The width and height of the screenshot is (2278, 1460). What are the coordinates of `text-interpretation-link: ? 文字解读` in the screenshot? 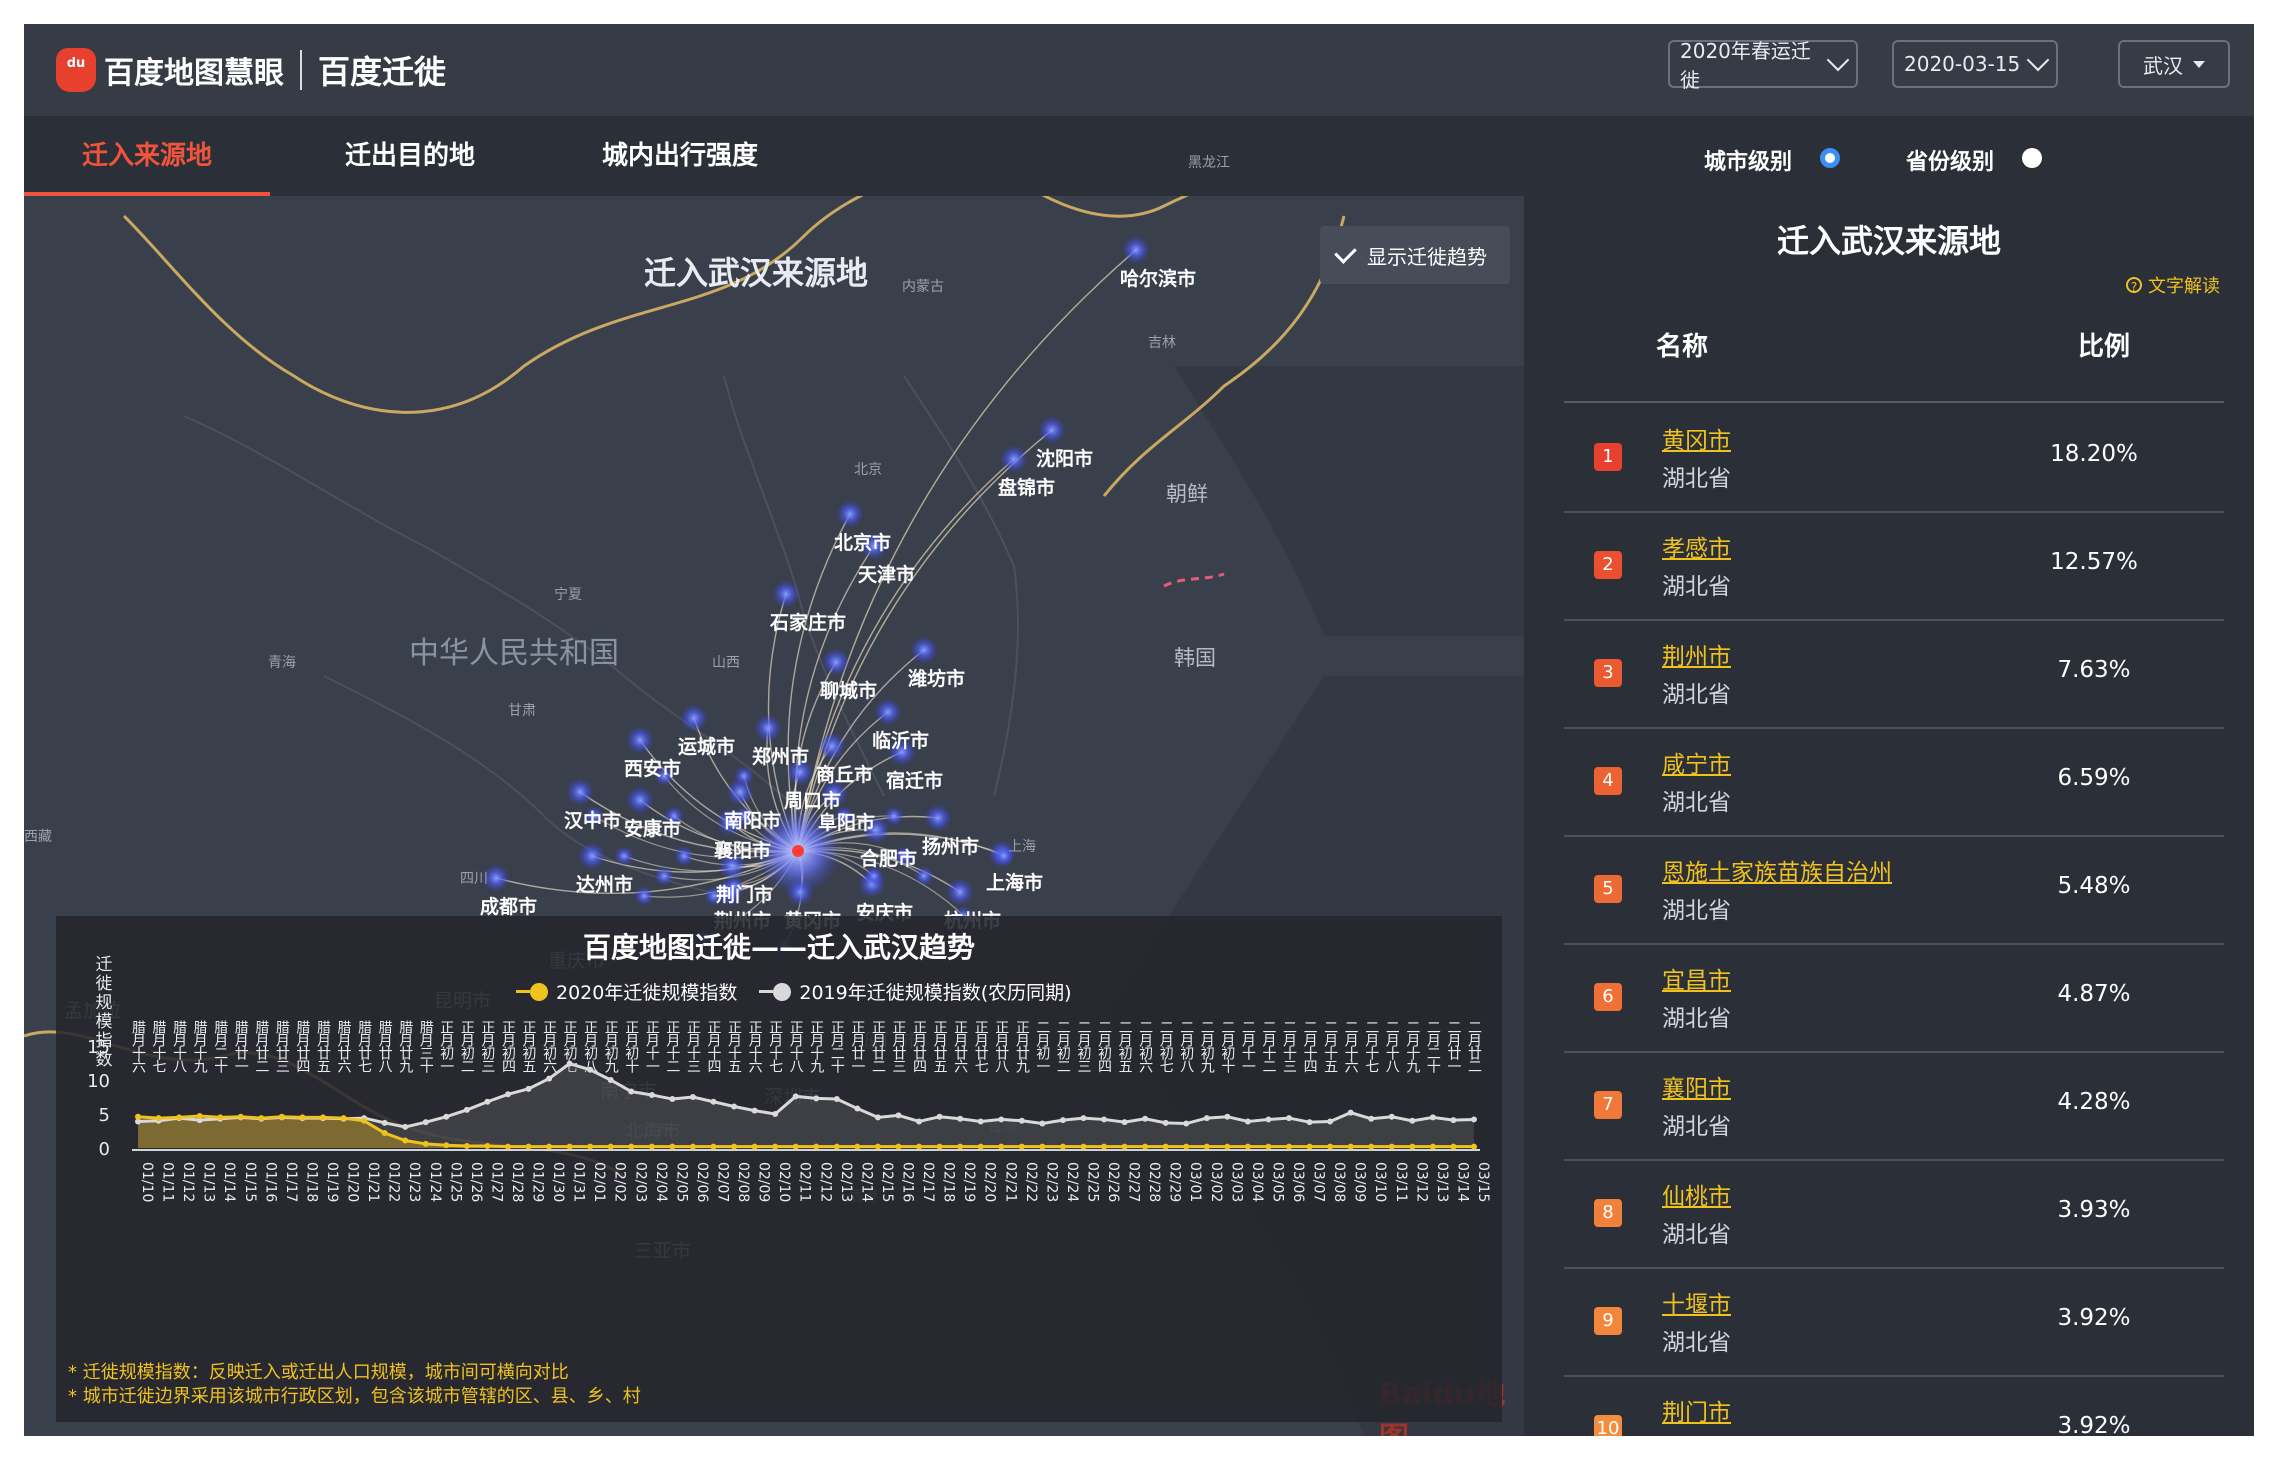 It's located at (2173, 285).